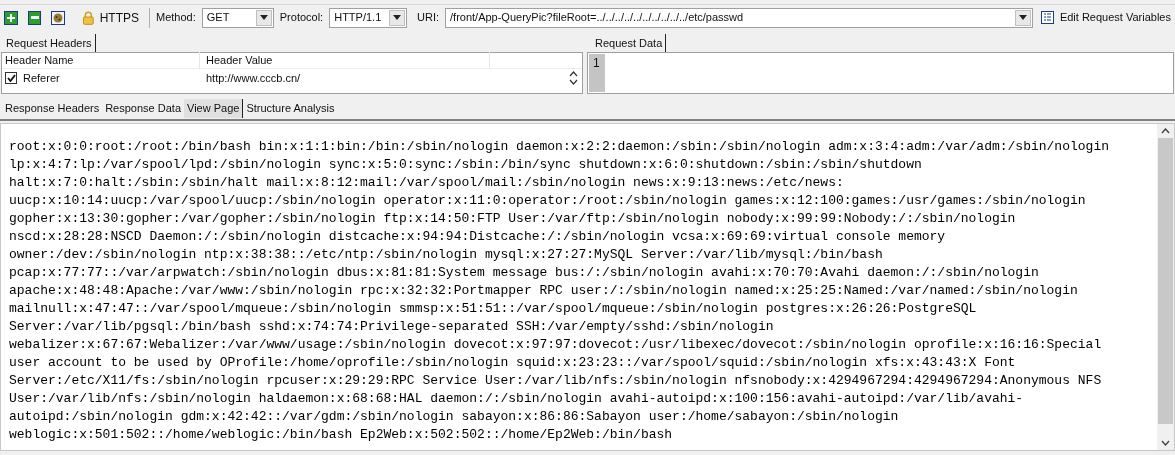  Describe the element at coordinates (368, 17) in the screenshot. I see `protocol-dropdown: HTTP/1.1` at that location.